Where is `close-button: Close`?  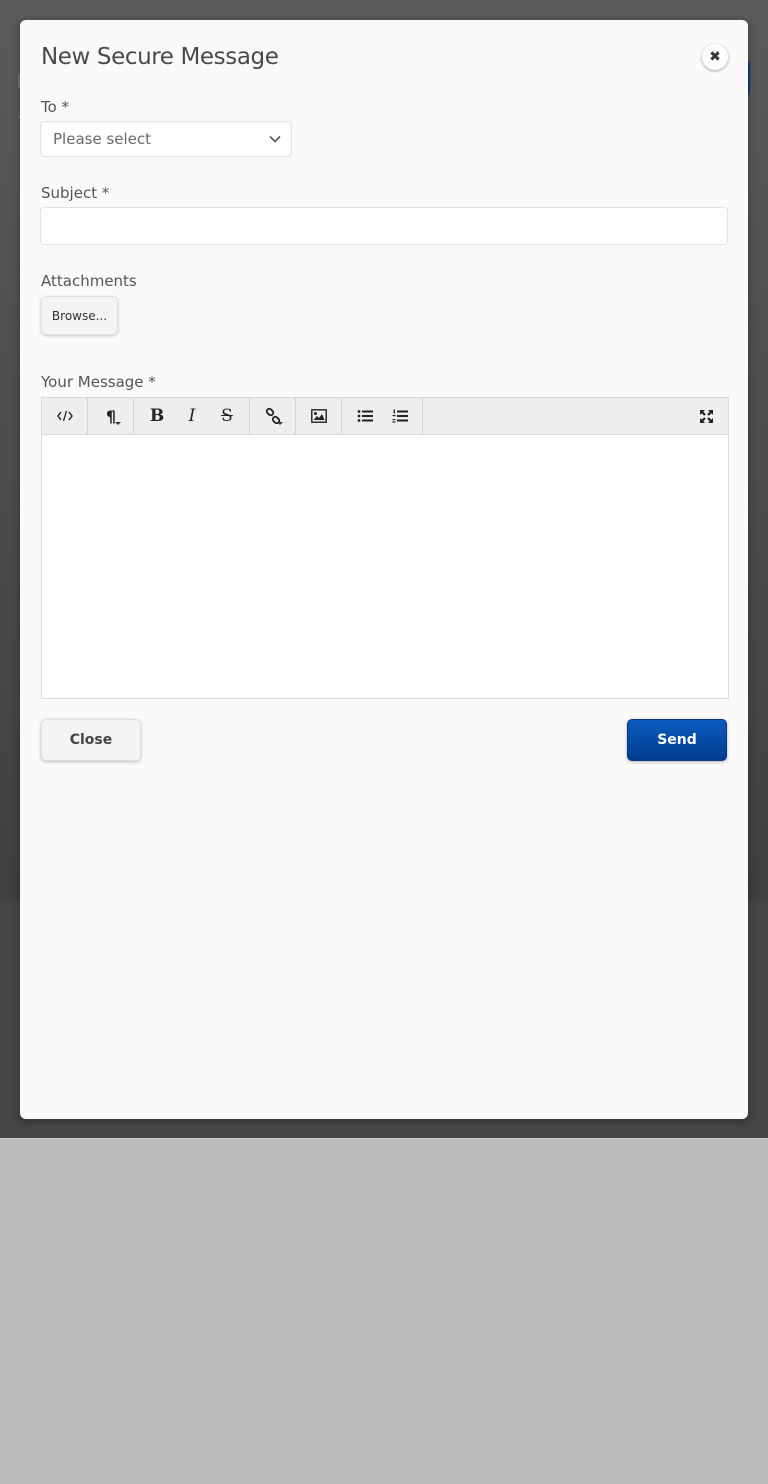 close-button: Close is located at coordinates (91, 740).